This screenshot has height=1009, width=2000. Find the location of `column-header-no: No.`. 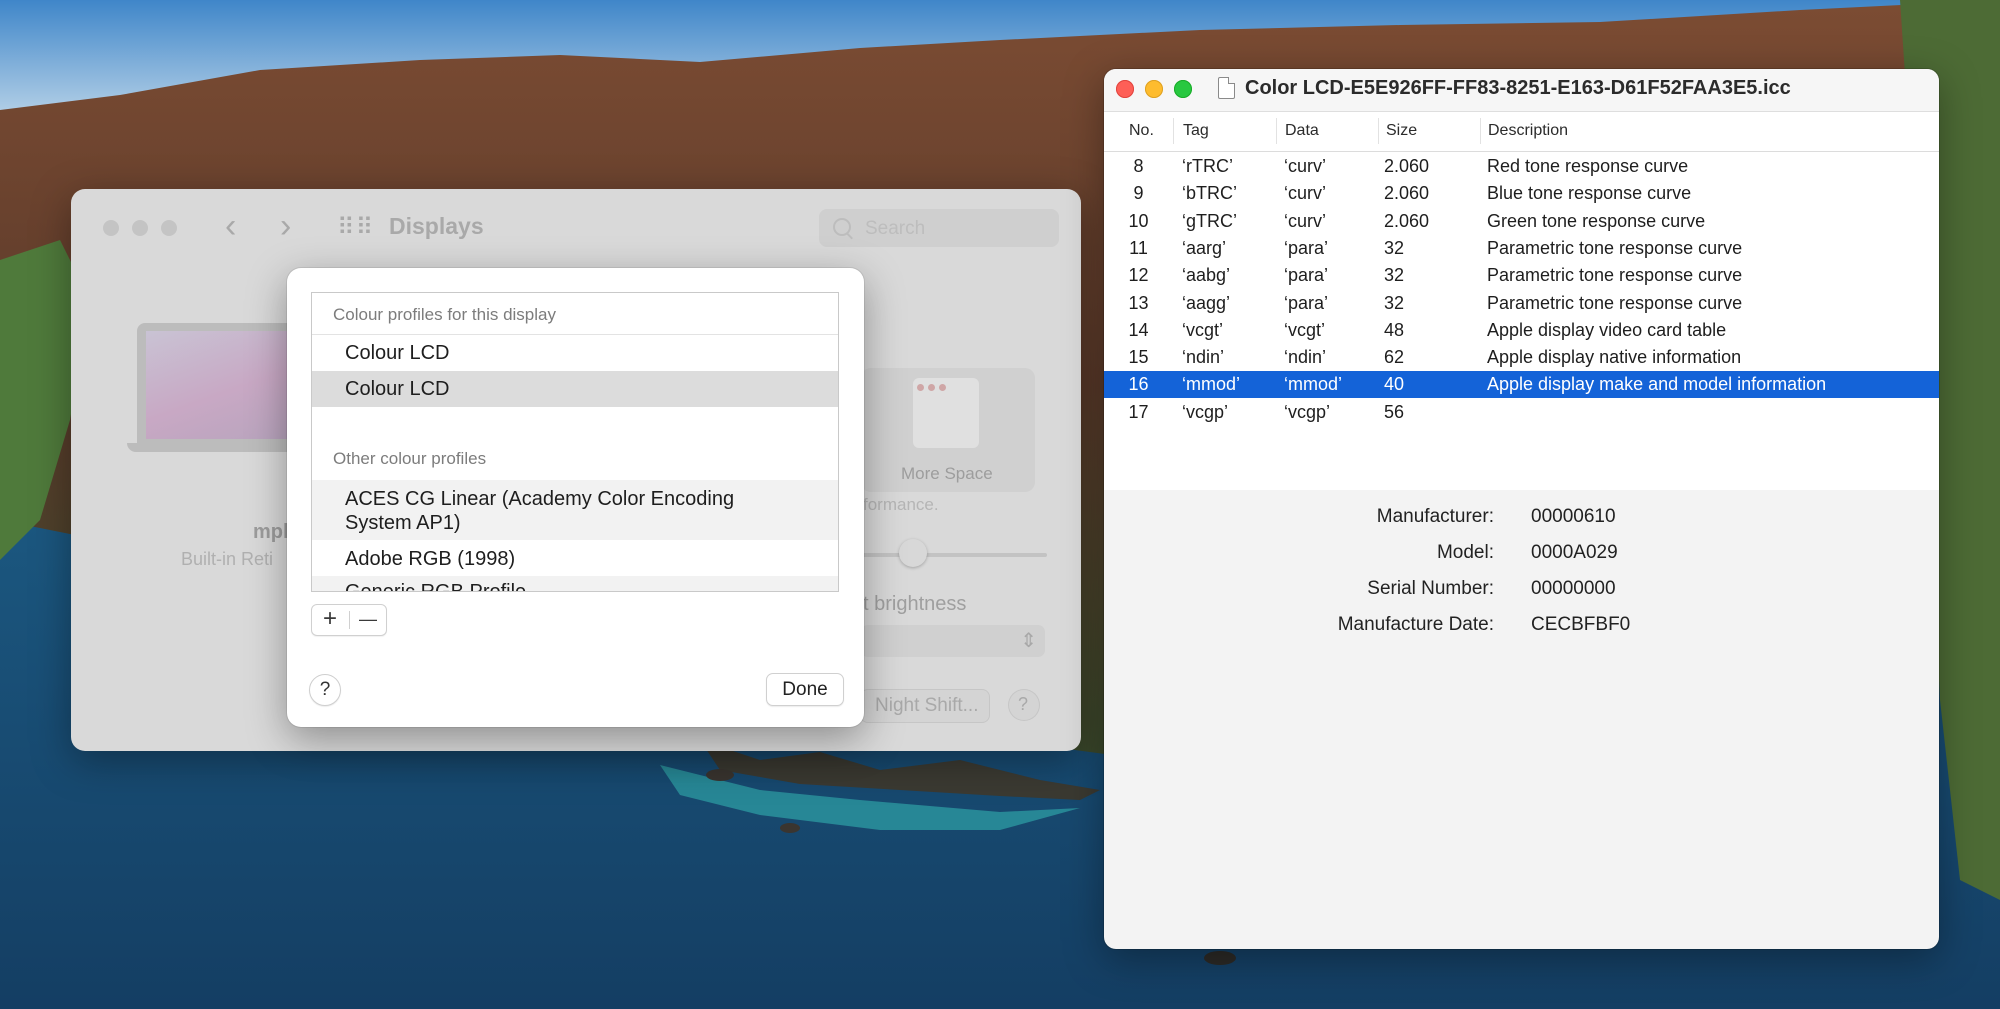

column-header-no: No. is located at coordinates (1141, 131).